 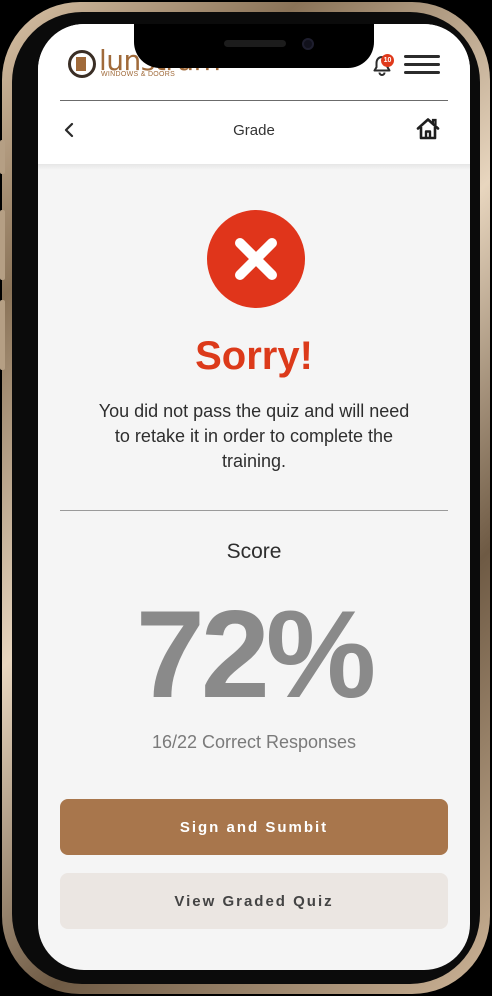 What do you see at coordinates (308, 44) in the screenshot?
I see `front-camera` at bounding box center [308, 44].